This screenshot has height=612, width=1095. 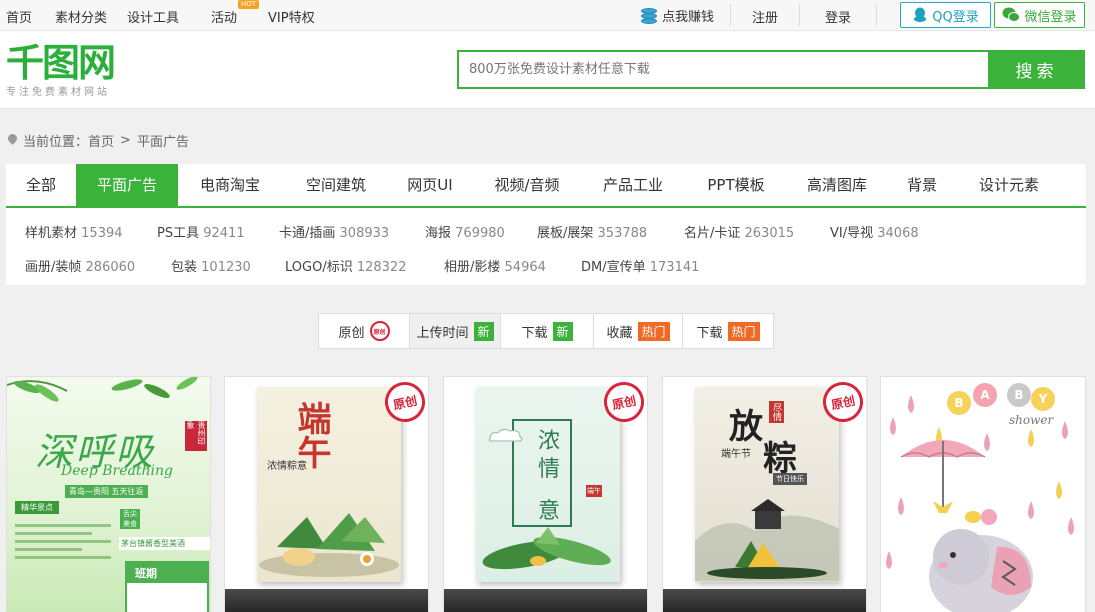 I want to click on poster-route: 青岛—贵阳 五天往返, so click(x=106, y=491).